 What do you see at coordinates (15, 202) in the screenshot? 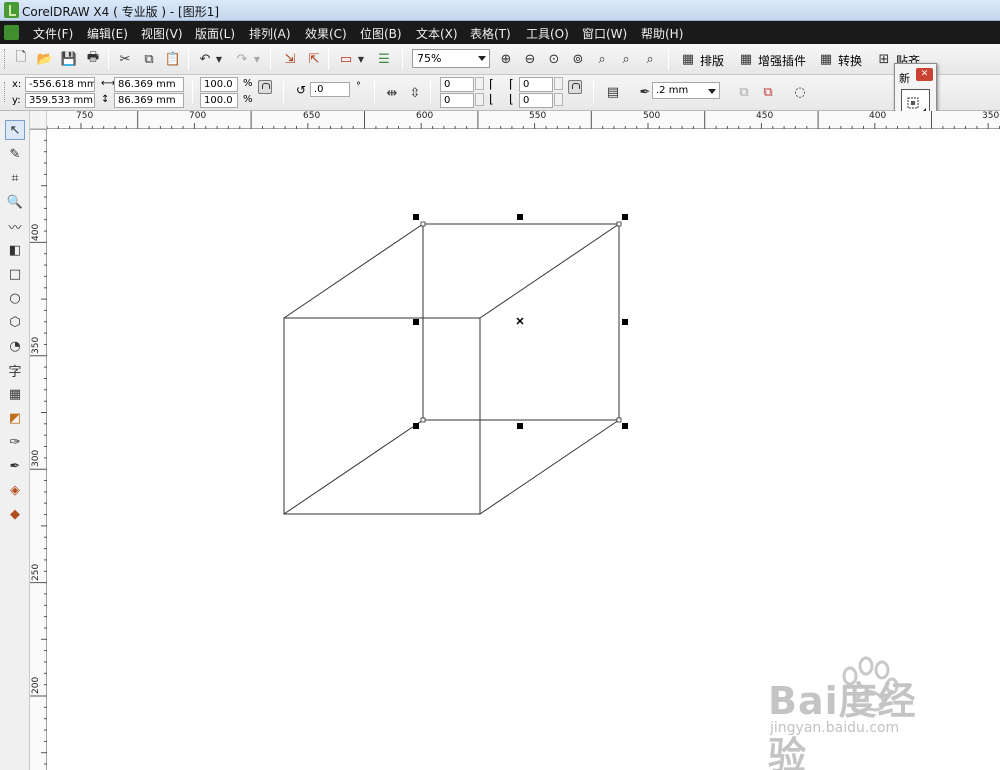
I see `zoom-tool-icon: 🔍` at bounding box center [15, 202].